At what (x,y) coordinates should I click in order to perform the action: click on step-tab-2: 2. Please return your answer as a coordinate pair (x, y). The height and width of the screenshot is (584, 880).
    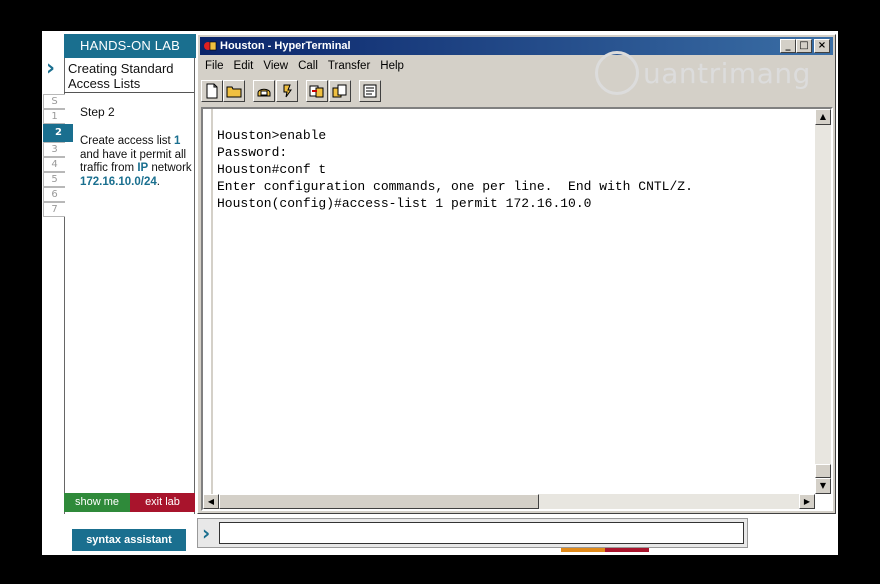
    Looking at the image, I should click on (58, 133).